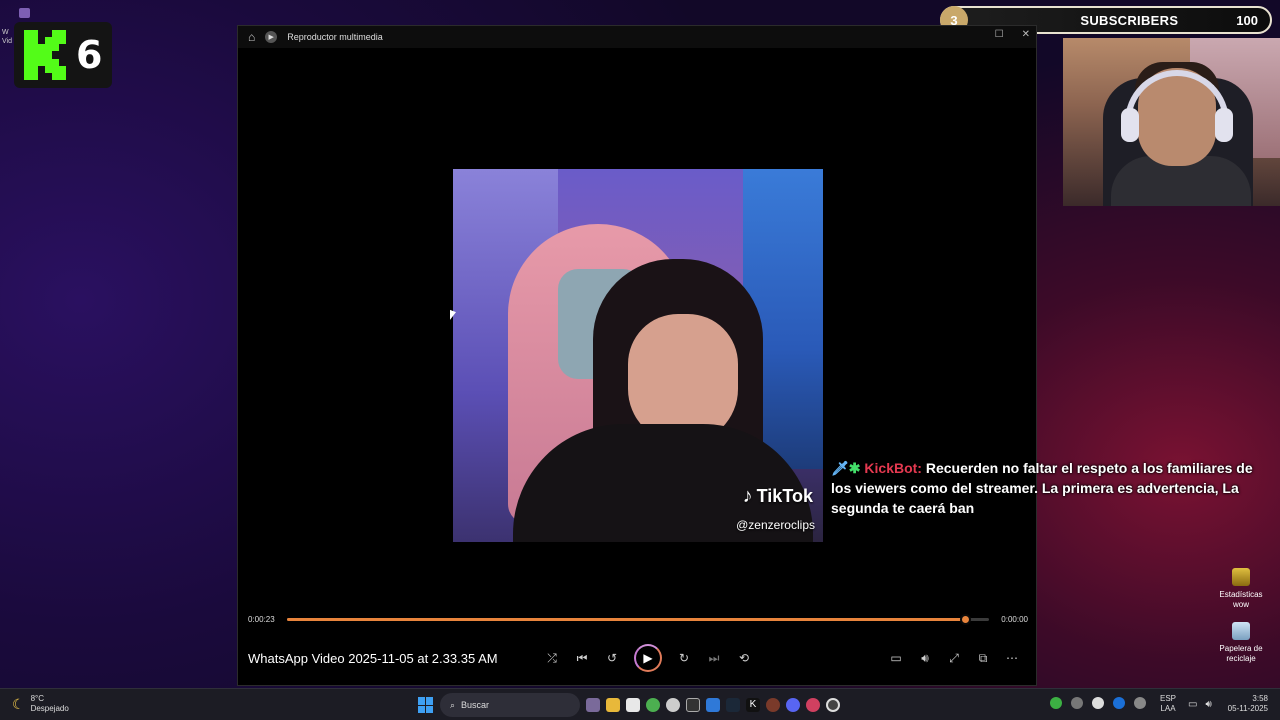  What do you see at coordinates (261, 619) in the screenshot?
I see `elapsed-time: 0:00:23` at bounding box center [261, 619].